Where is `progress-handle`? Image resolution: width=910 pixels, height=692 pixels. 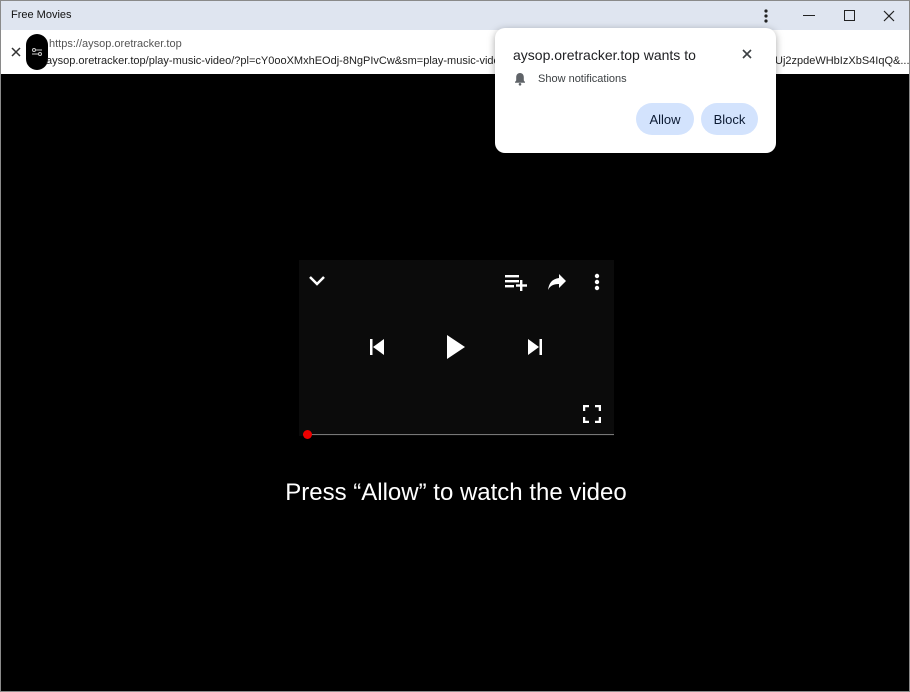 progress-handle is located at coordinates (307, 434).